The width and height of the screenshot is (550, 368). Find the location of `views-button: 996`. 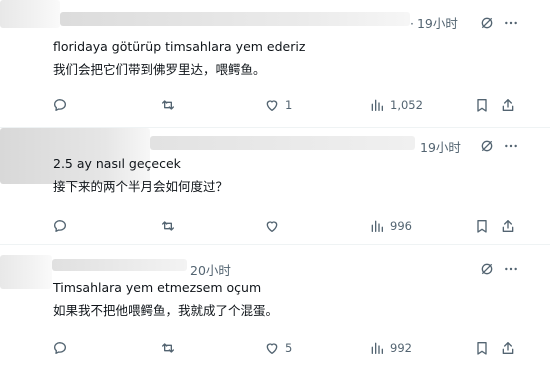

views-button: 996 is located at coordinates (390, 226).